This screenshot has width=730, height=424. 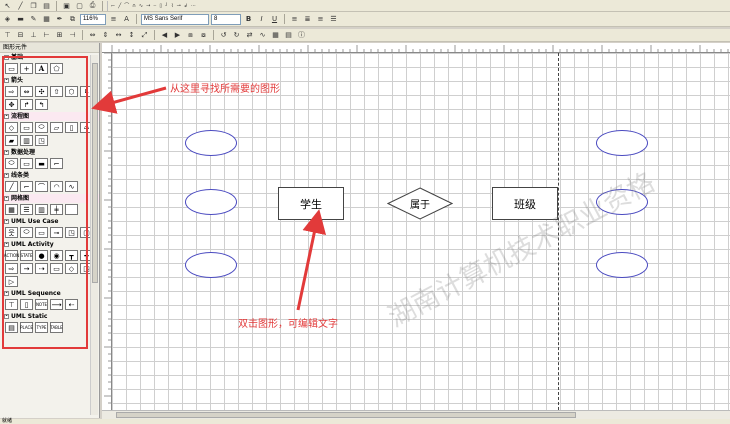 I want to click on manual-input-shape-icon: ▰, so click(x=11, y=140).